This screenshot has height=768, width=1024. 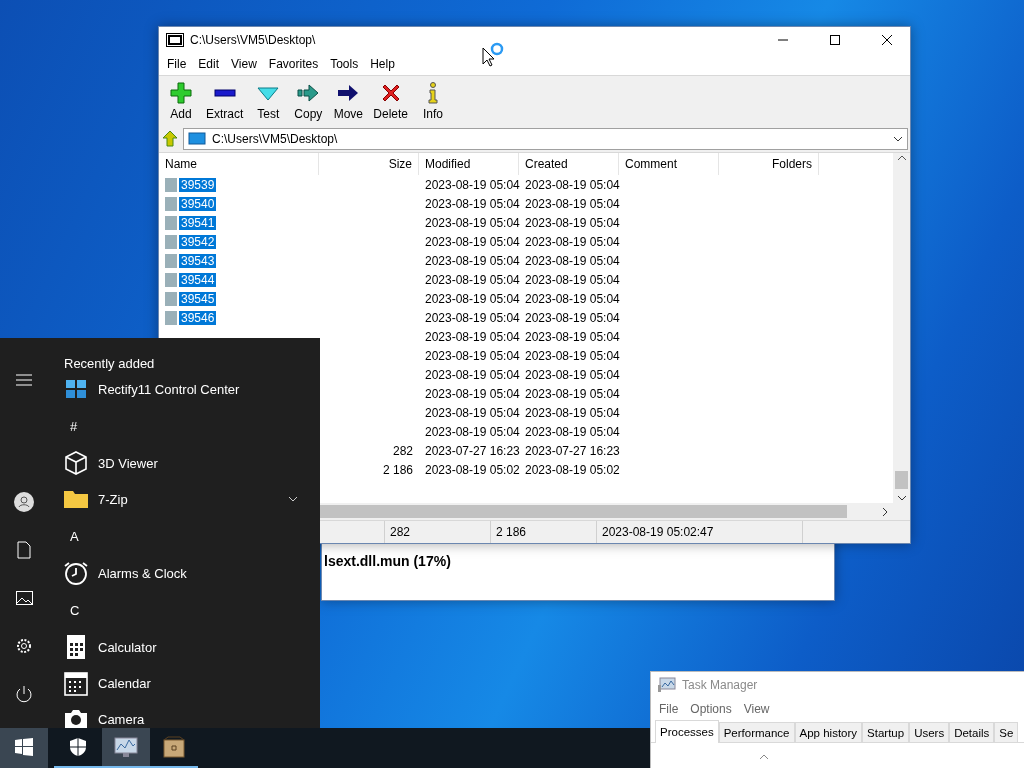 What do you see at coordinates (198, 184) in the screenshot?
I see `file-name: 39539` at bounding box center [198, 184].